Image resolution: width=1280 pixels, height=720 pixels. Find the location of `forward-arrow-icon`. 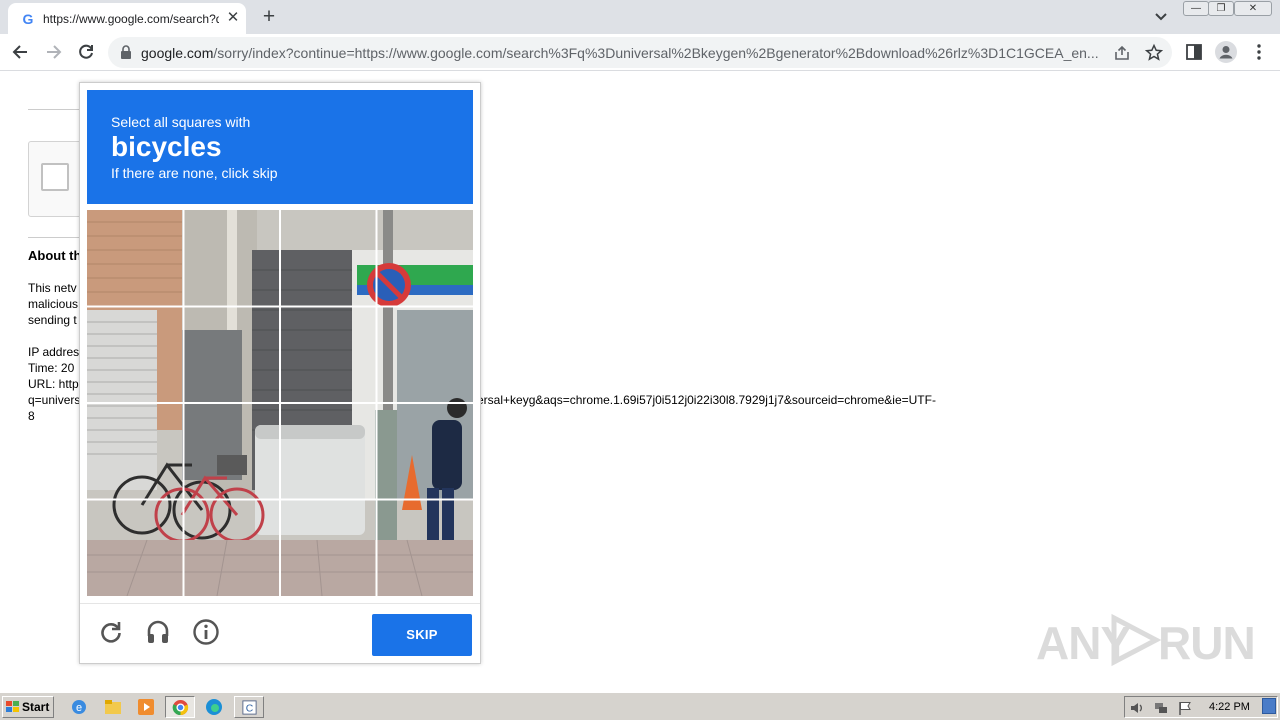

forward-arrow-icon is located at coordinates (53, 52).